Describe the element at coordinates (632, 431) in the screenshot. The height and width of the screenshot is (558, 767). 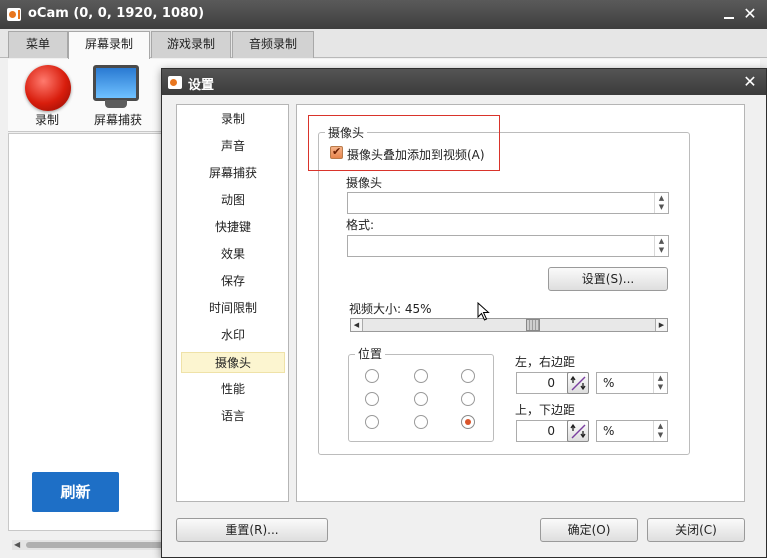
I see `tb-unit-select: % ▲ ▼` at that location.